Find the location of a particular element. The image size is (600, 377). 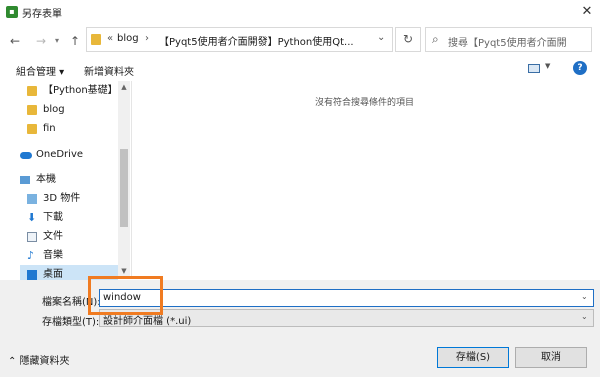

sidebar-item-label: 3D 物件 is located at coordinates (62, 198).